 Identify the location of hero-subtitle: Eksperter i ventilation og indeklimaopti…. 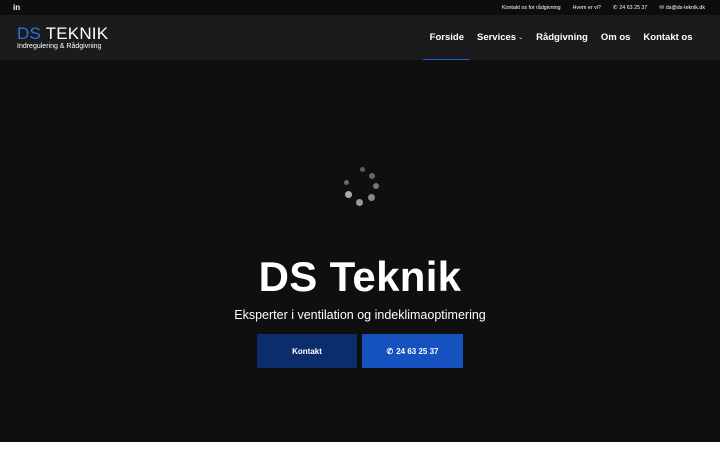
(360, 315).